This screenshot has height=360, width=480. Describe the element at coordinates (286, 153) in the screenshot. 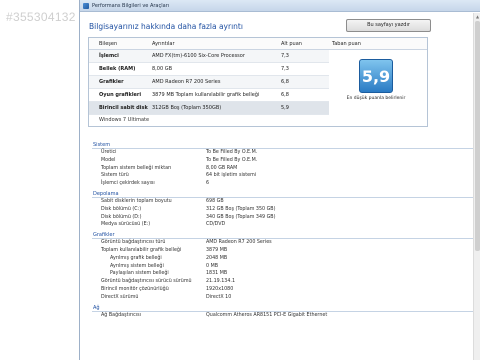

I see `detail-row: Üretici To Be Filled By O.E.M.` at that location.